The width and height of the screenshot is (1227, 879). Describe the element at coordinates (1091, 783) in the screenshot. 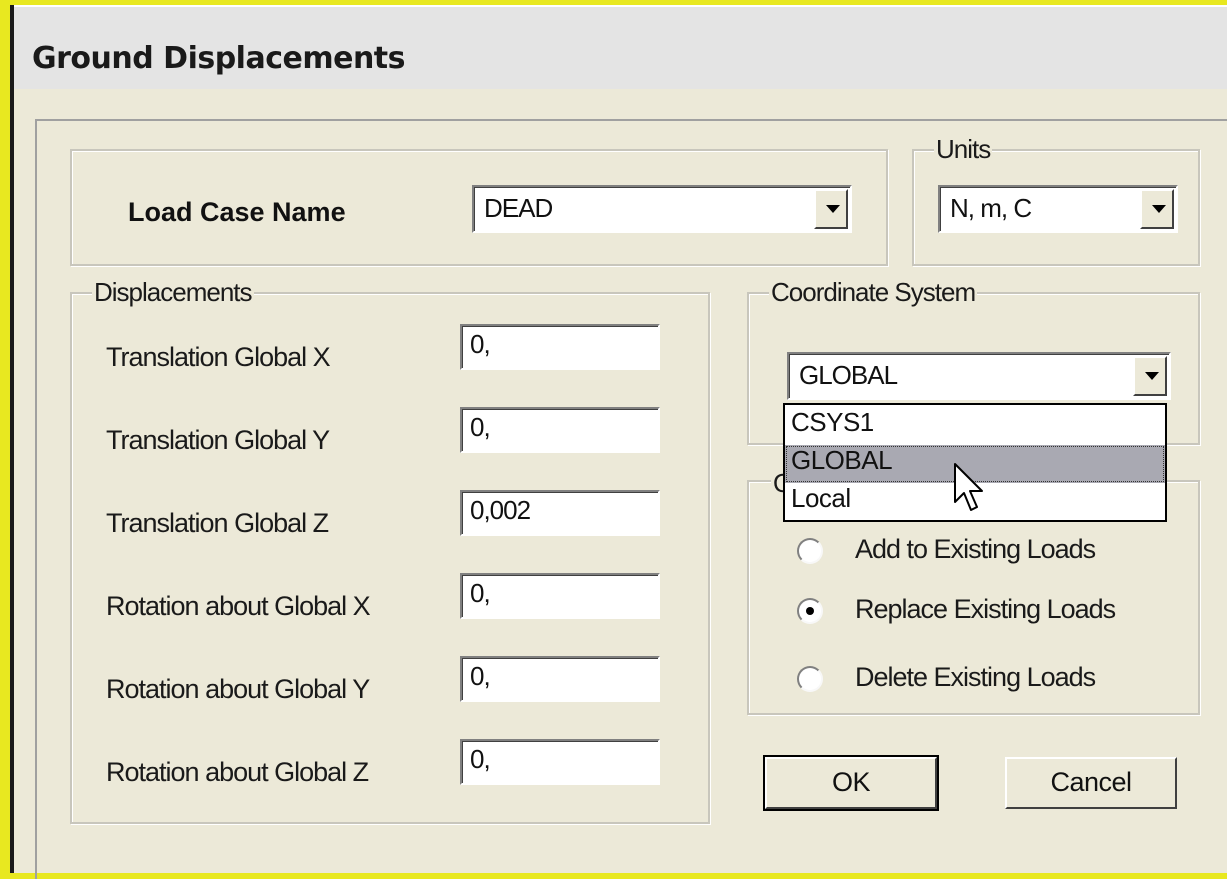

I see `cancel-button: Cancel` at that location.